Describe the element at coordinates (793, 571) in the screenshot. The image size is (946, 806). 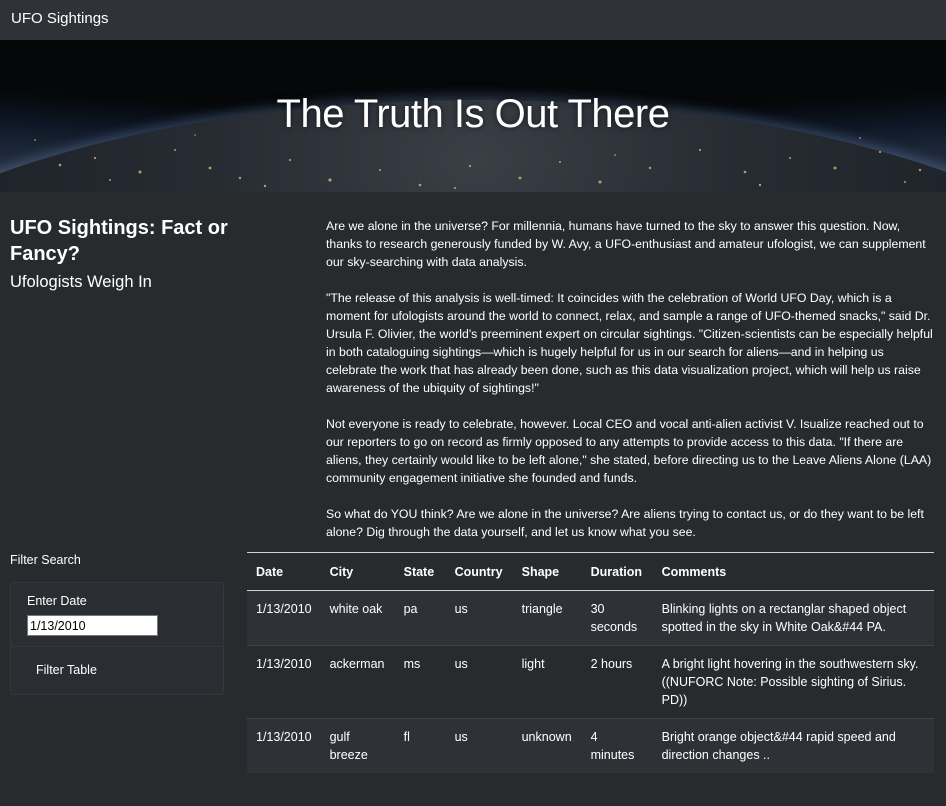
I see `column-header-comments: Comments` at that location.